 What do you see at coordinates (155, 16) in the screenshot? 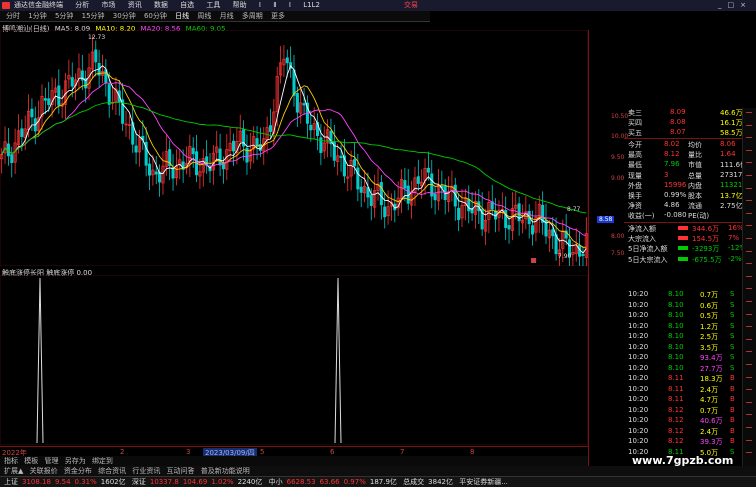
I see `period-tab: 60分钟` at bounding box center [155, 16].